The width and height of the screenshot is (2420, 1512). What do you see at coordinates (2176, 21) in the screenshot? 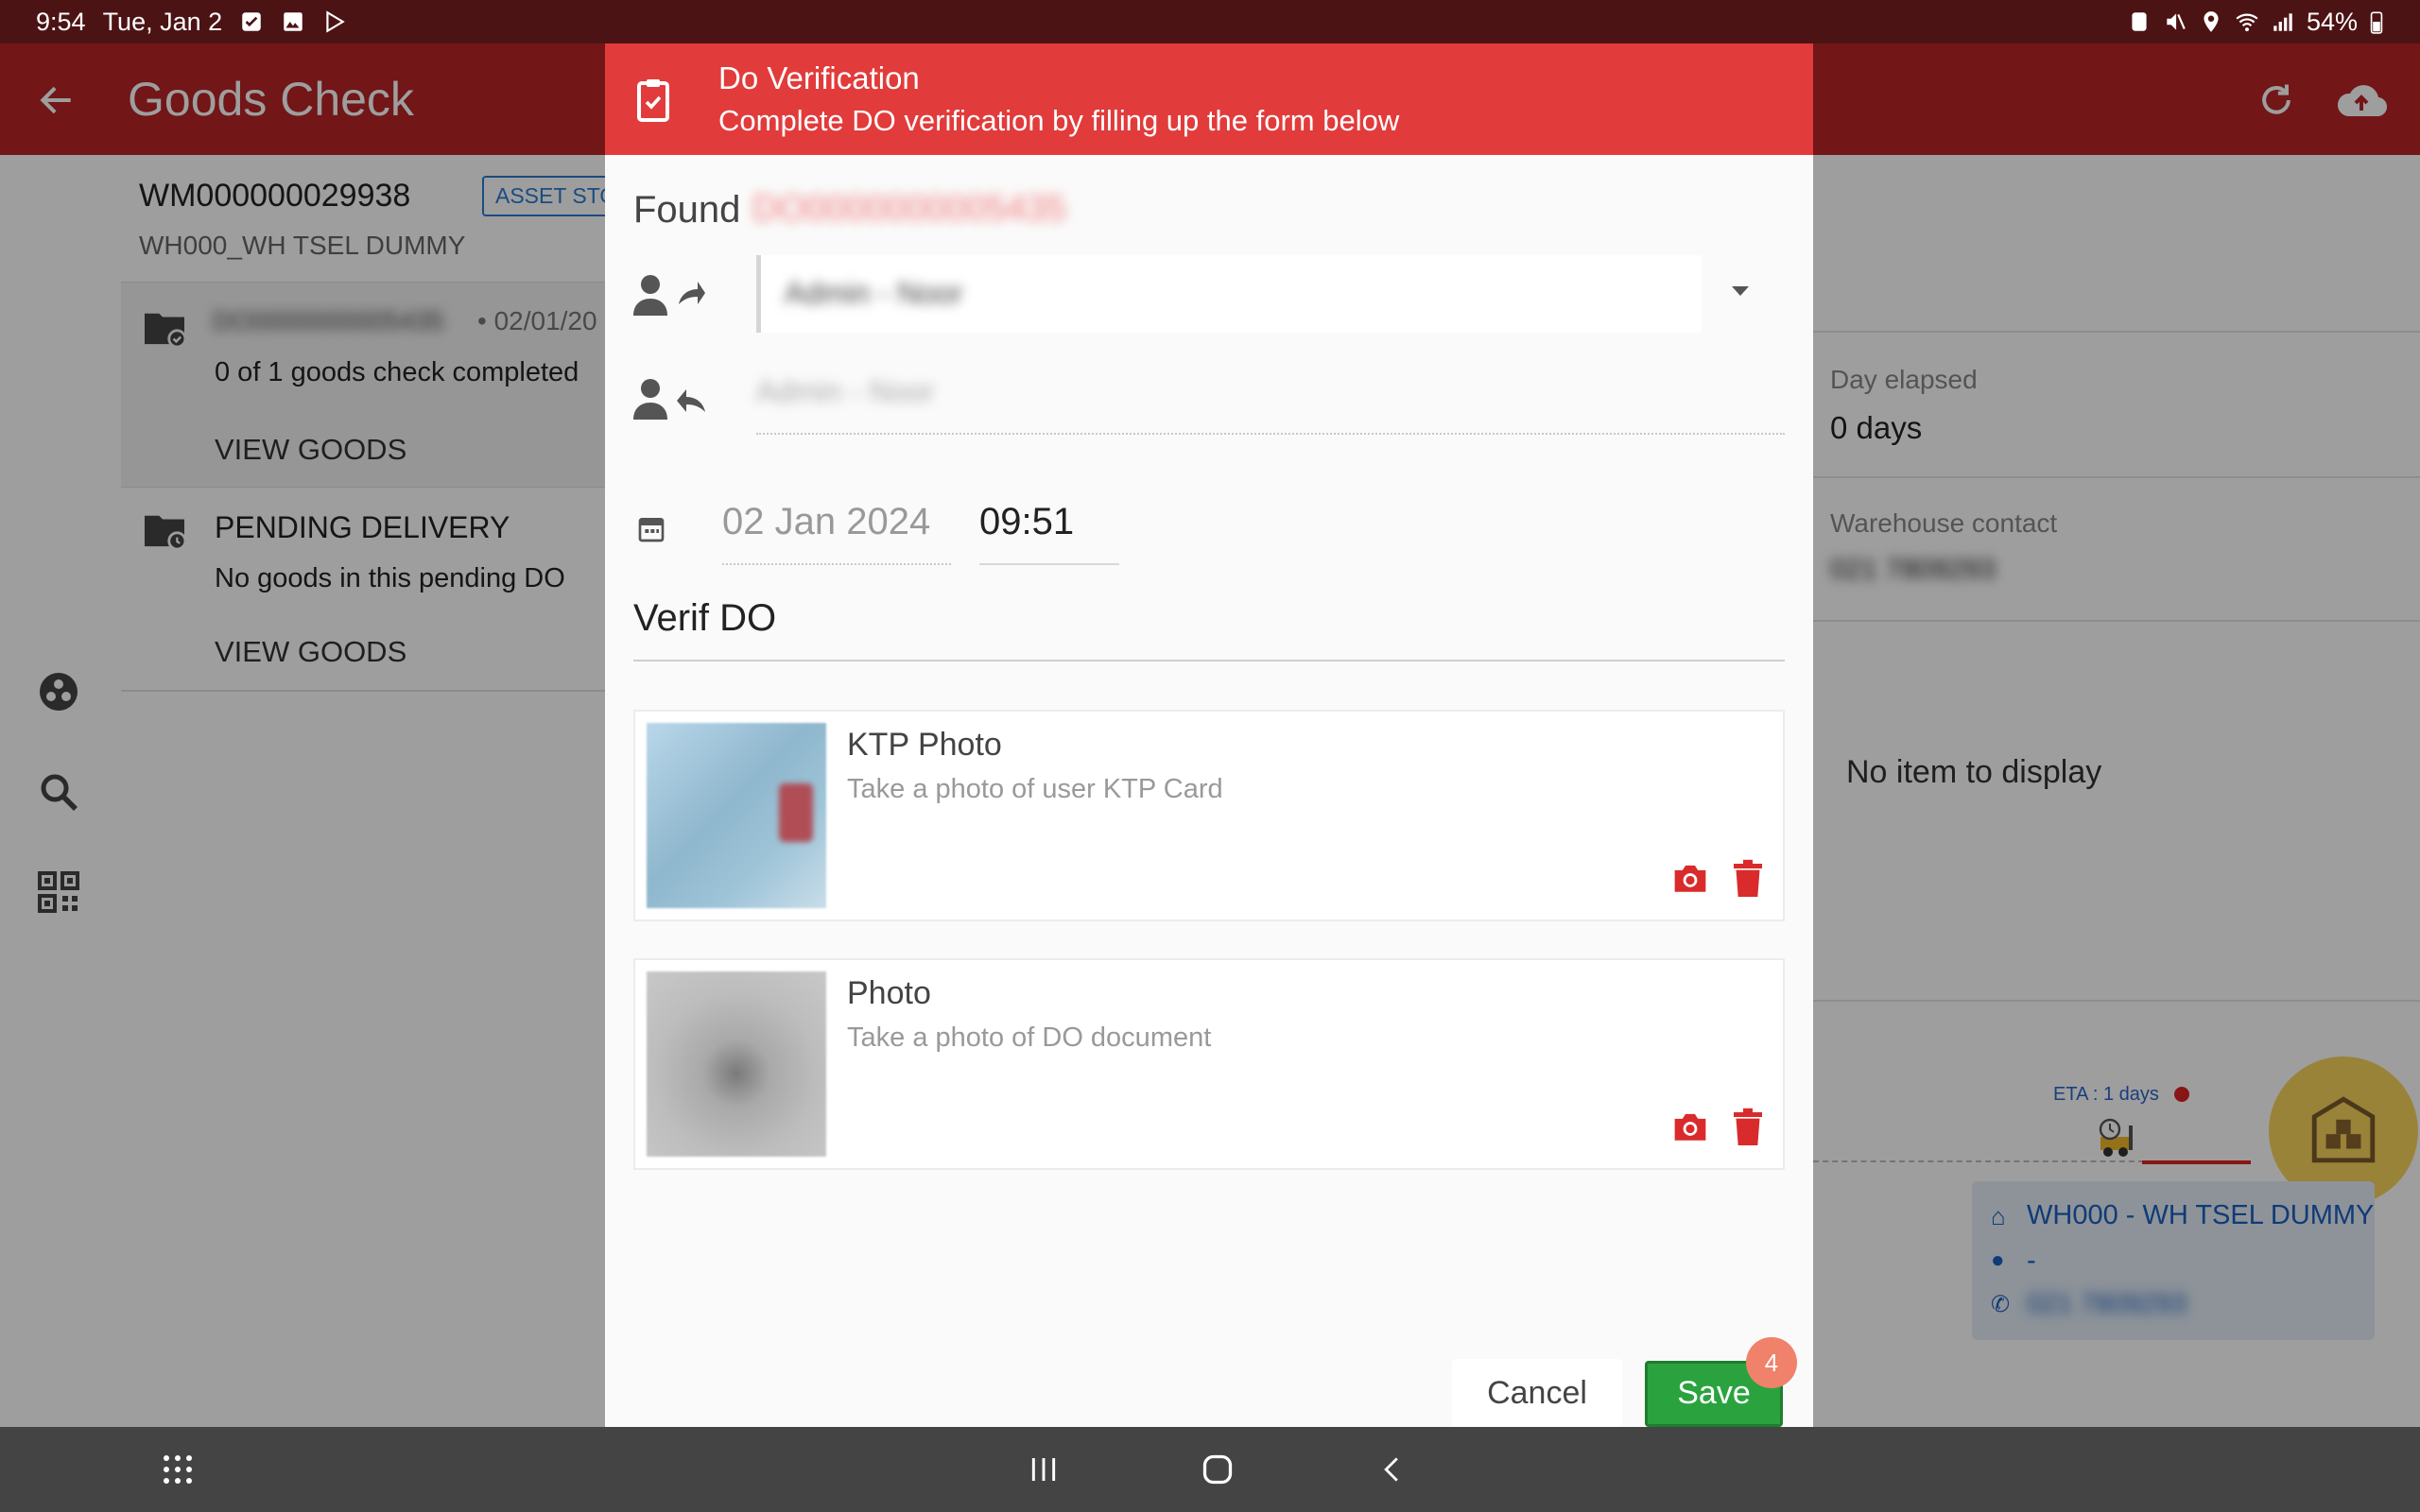
I see `mute-icon` at bounding box center [2176, 21].